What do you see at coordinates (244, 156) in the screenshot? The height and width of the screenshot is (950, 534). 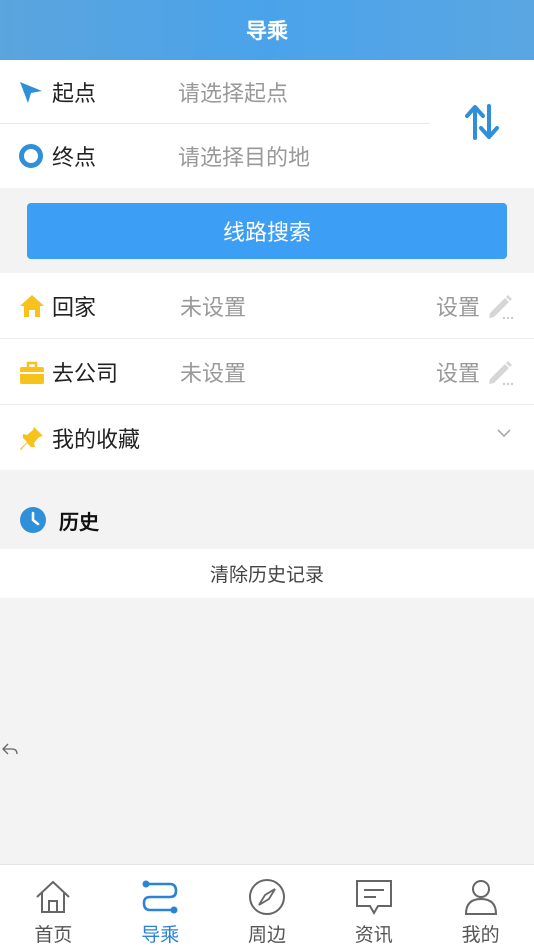 I see `end-input: 请选择目的地` at bounding box center [244, 156].